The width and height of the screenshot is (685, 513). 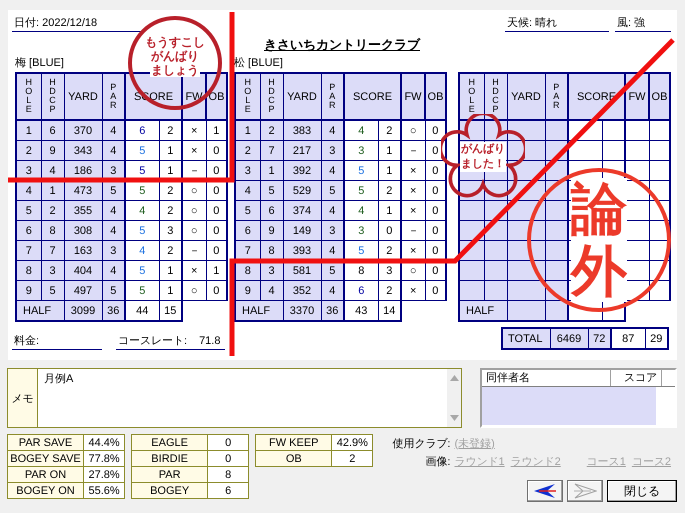 What do you see at coordinates (302, 290) in the screenshot?
I see `table-cell: 352` at bounding box center [302, 290].